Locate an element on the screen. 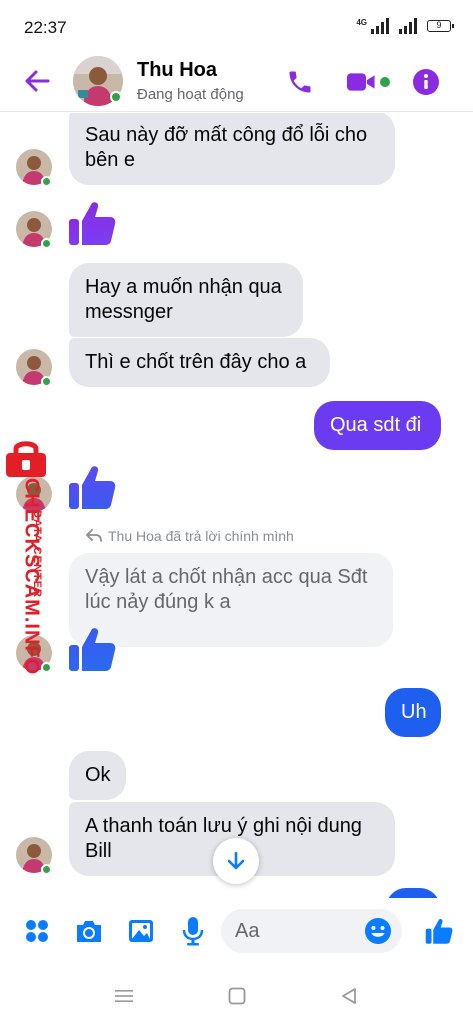 The image size is (473, 1024). battery-icon: 9 is located at coordinates (440, 26).